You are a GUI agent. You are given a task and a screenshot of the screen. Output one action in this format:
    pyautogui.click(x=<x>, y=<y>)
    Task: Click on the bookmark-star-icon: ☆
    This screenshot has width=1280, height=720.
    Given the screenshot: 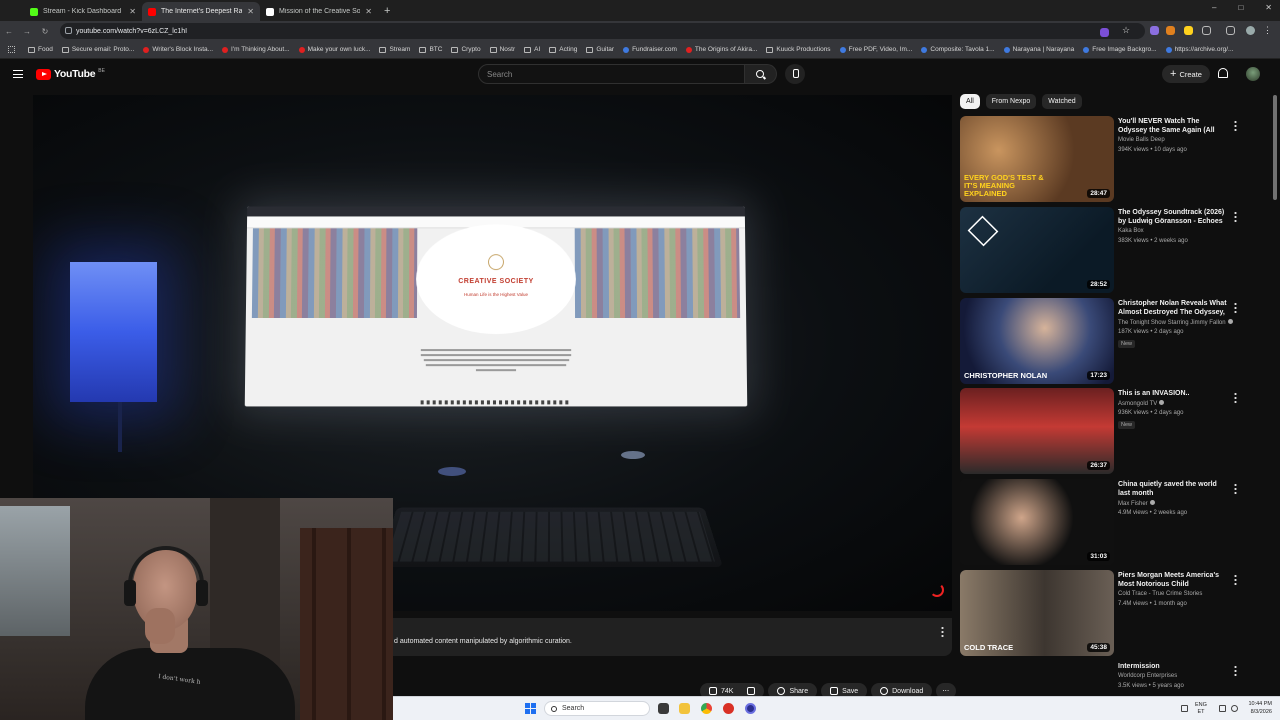 What is the action you would take?
    pyautogui.click(x=1126, y=30)
    